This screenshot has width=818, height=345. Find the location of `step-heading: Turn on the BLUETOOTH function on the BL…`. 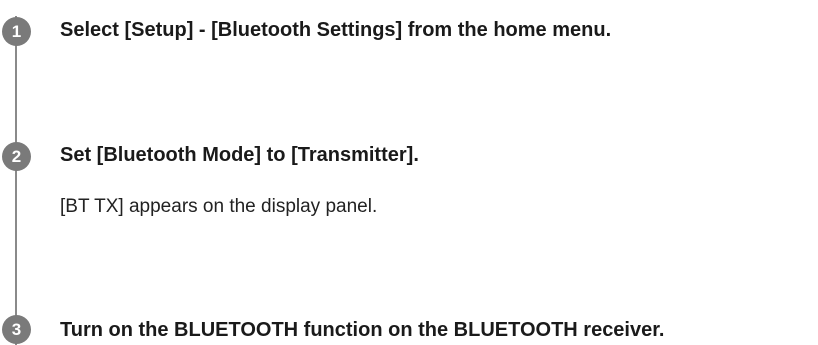

step-heading: Turn on the BLUETOOTH function on the BL… is located at coordinates (362, 330).